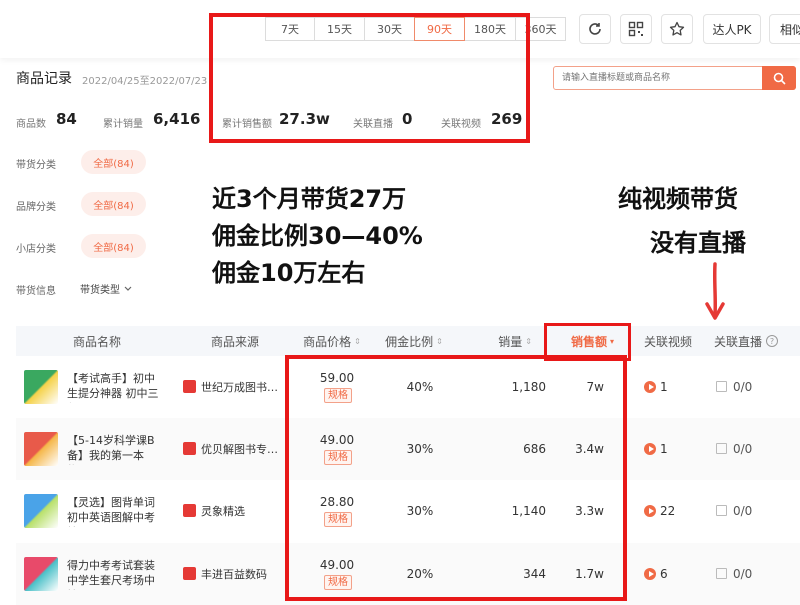 The height and width of the screenshot is (605, 800). I want to click on col-header-price-label: 商品价格, so click(327, 341).